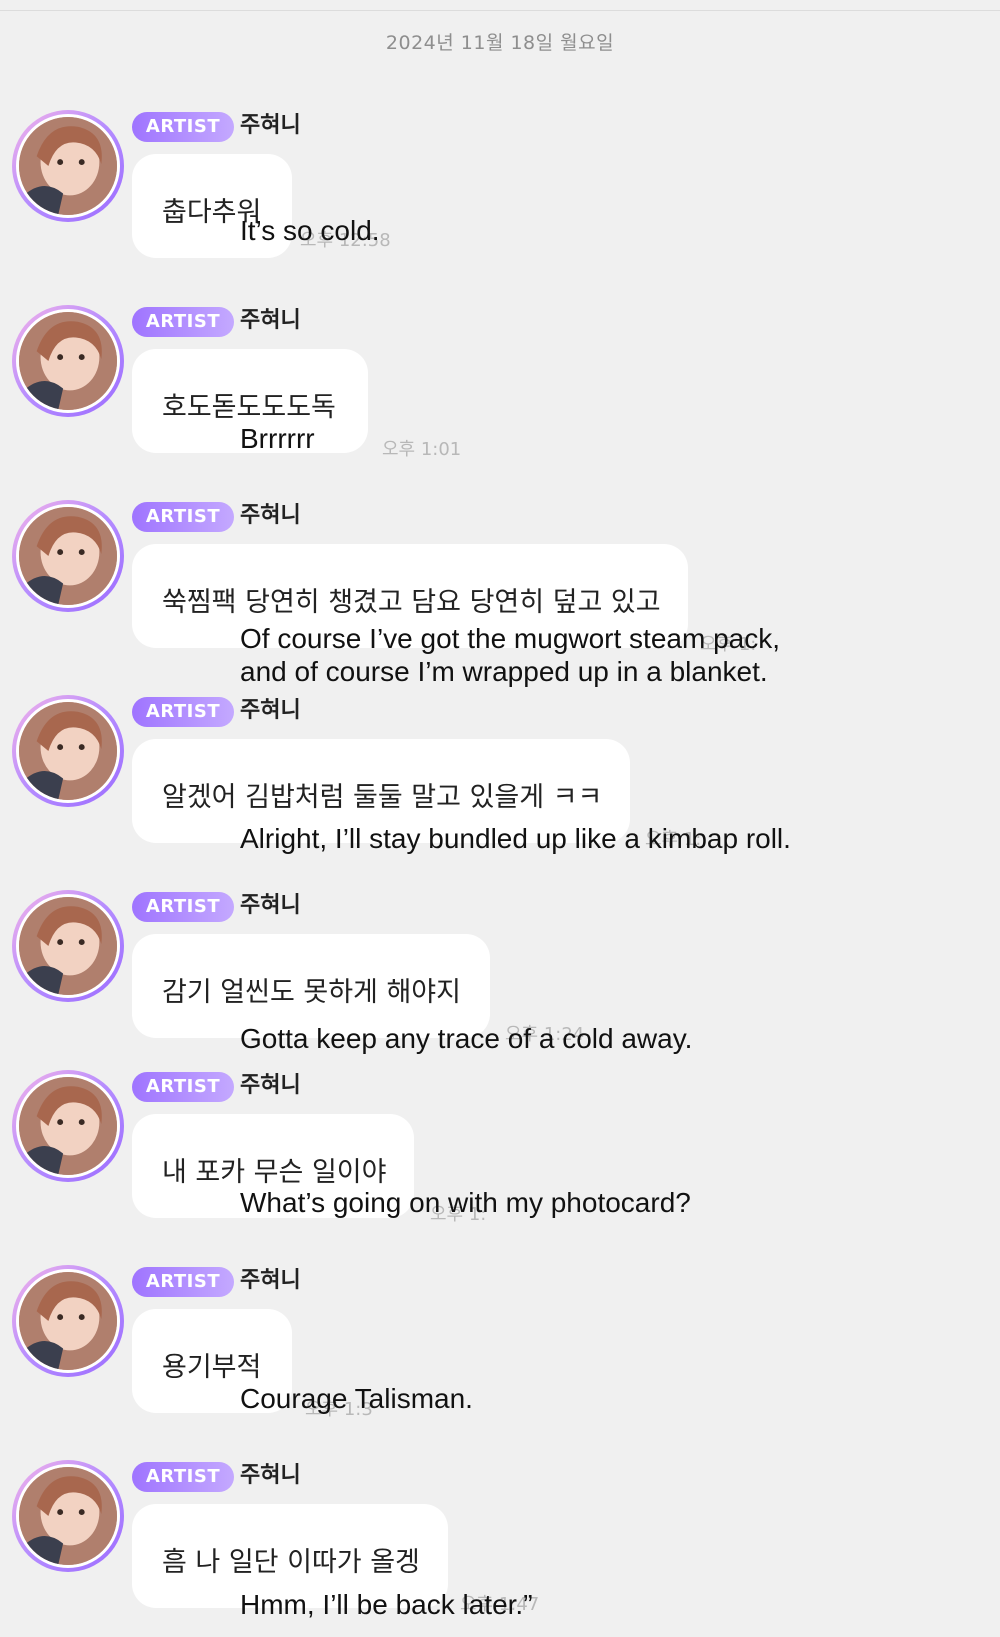 The image size is (1000, 1637). What do you see at coordinates (310, 230) in the screenshot?
I see `translation-text: It’s so cold.` at bounding box center [310, 230].